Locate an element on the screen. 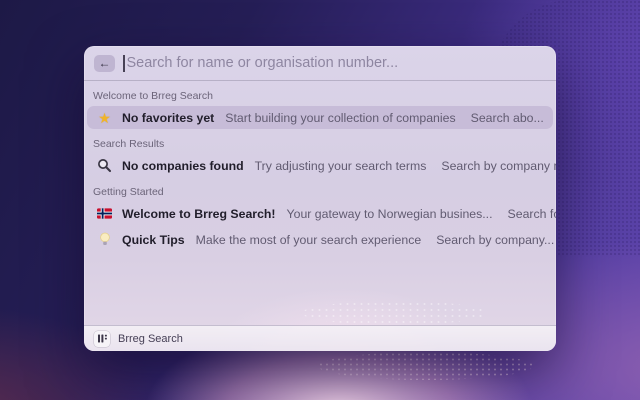 The height and width of the screenshot is (400, 640). window-sparkle-texture is located at coordinates (394, 313).